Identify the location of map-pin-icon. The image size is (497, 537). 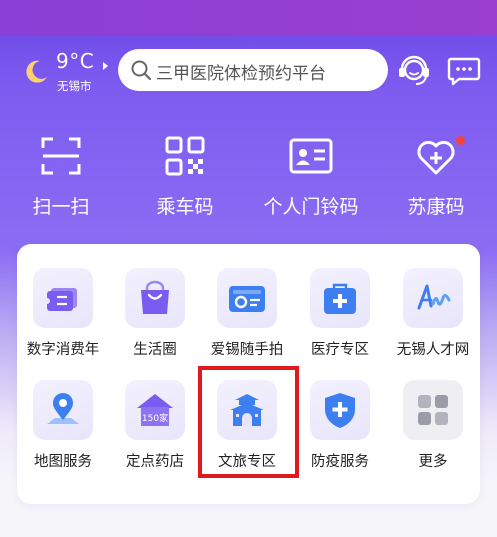
(63, 410).